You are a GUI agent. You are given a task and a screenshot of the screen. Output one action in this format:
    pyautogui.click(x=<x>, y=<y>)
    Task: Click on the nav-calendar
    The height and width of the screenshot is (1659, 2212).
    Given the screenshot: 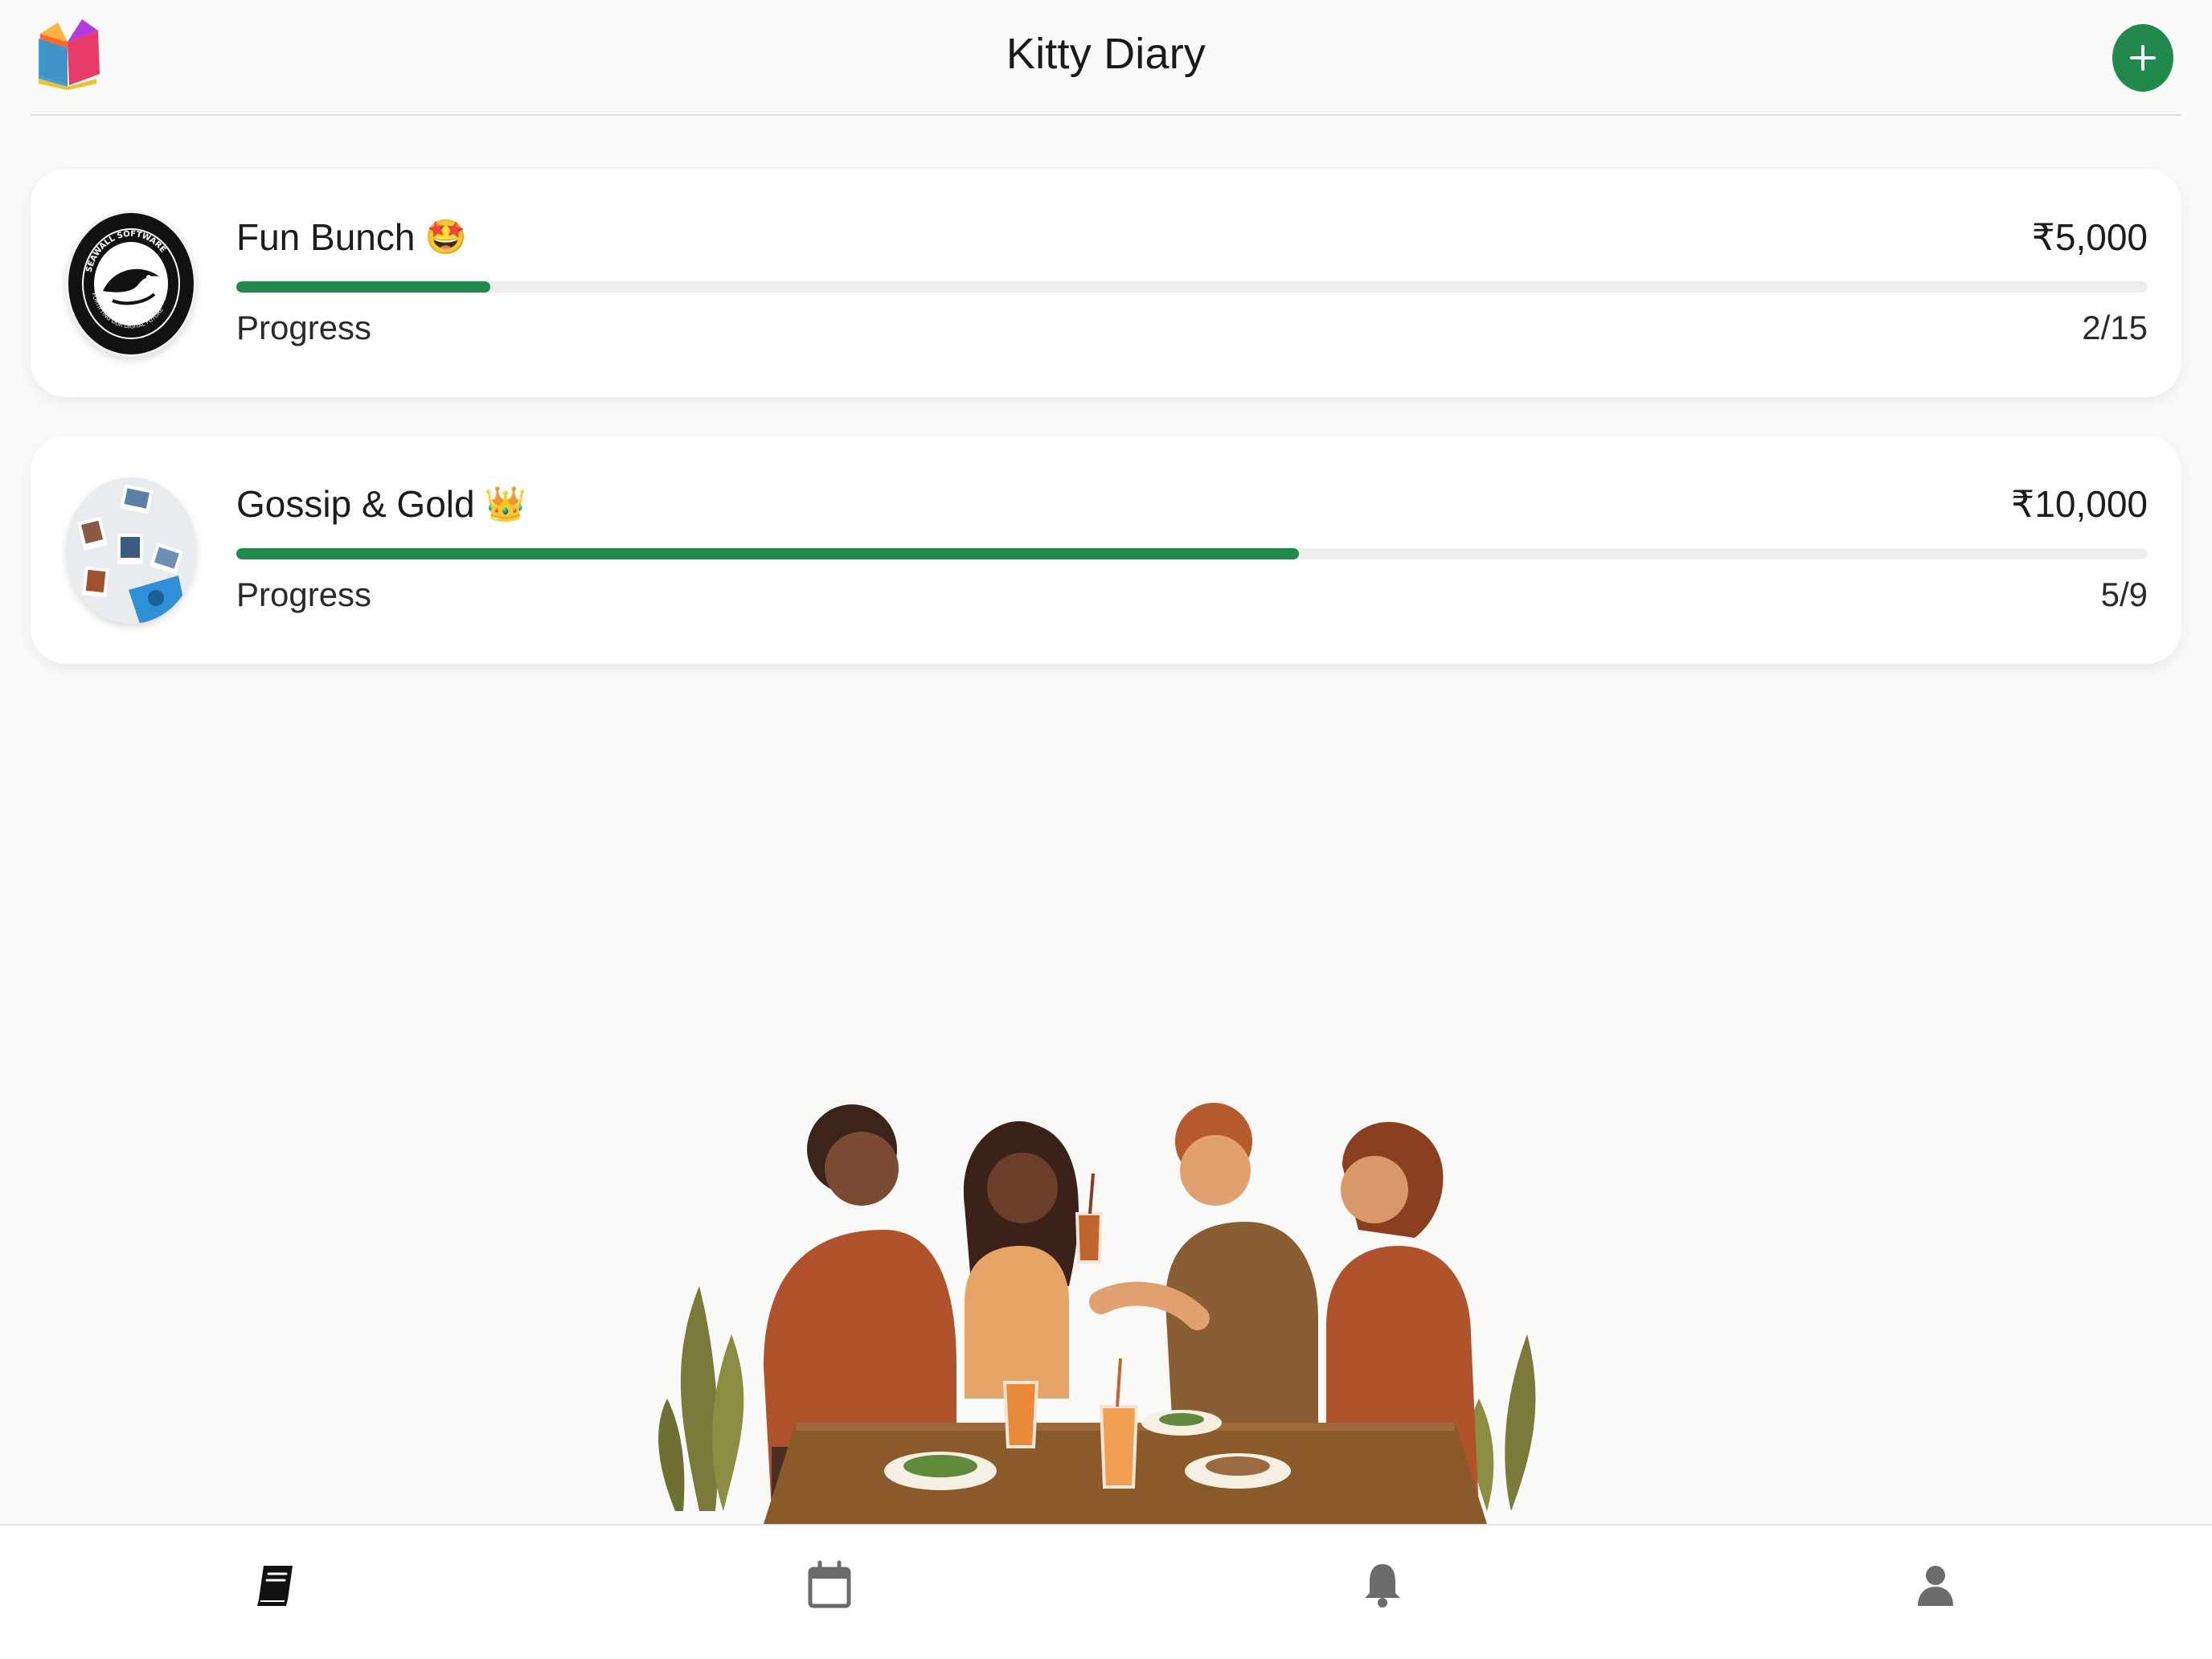 What is the action you would take?
    pyautogui.click(x=829, y=1585)
    